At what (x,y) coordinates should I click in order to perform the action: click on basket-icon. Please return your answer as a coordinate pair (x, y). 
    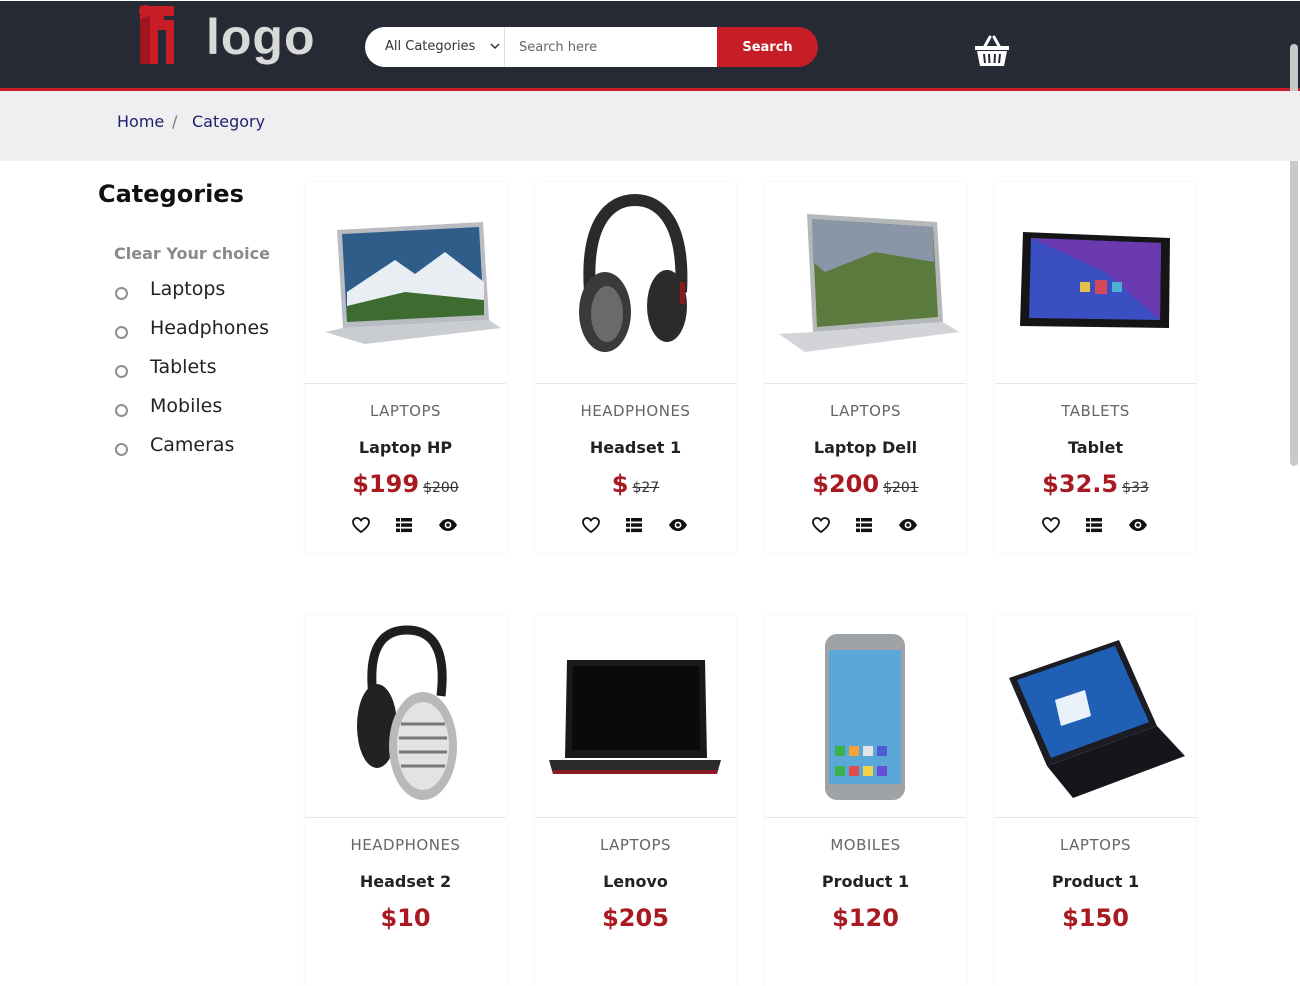
    Looking at the image, I should click on (992, 51).